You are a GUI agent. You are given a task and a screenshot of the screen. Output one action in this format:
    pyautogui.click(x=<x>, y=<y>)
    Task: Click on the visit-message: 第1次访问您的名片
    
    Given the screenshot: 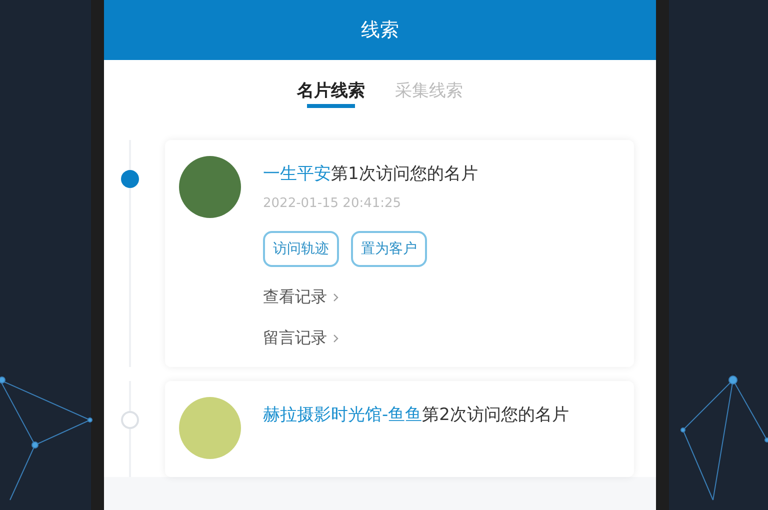 What is the action you would take?
    pyautogui.click(x=404, y=174)
    